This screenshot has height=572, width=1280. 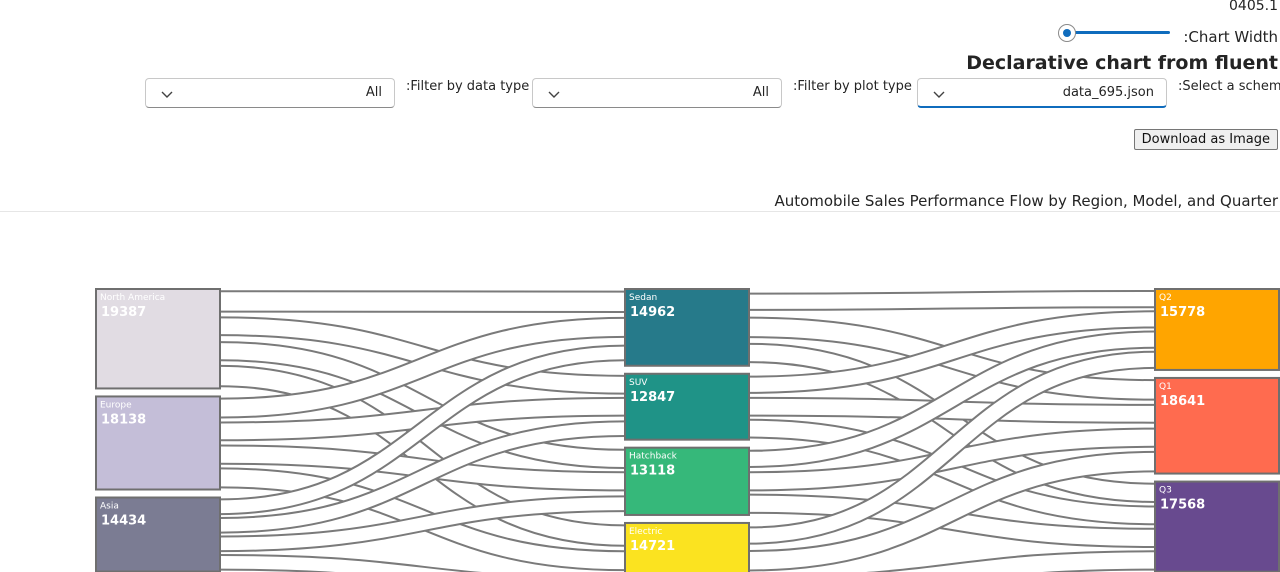 I want to click on sankey-node-asia: Asia 14434, so click(x=158, y=534).